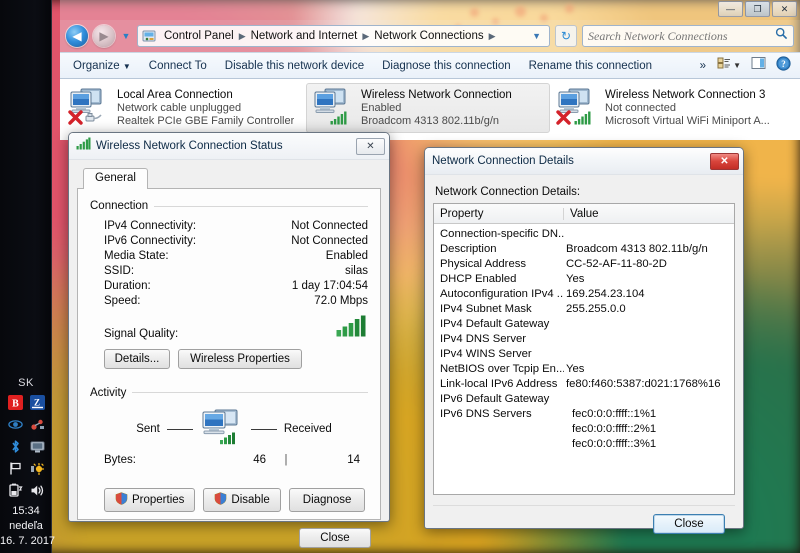 Image resolution: width=800 pixels, height=553 pixels. I want to click on status-row: Speed: 72.0 Mbps, so click(229, 300).